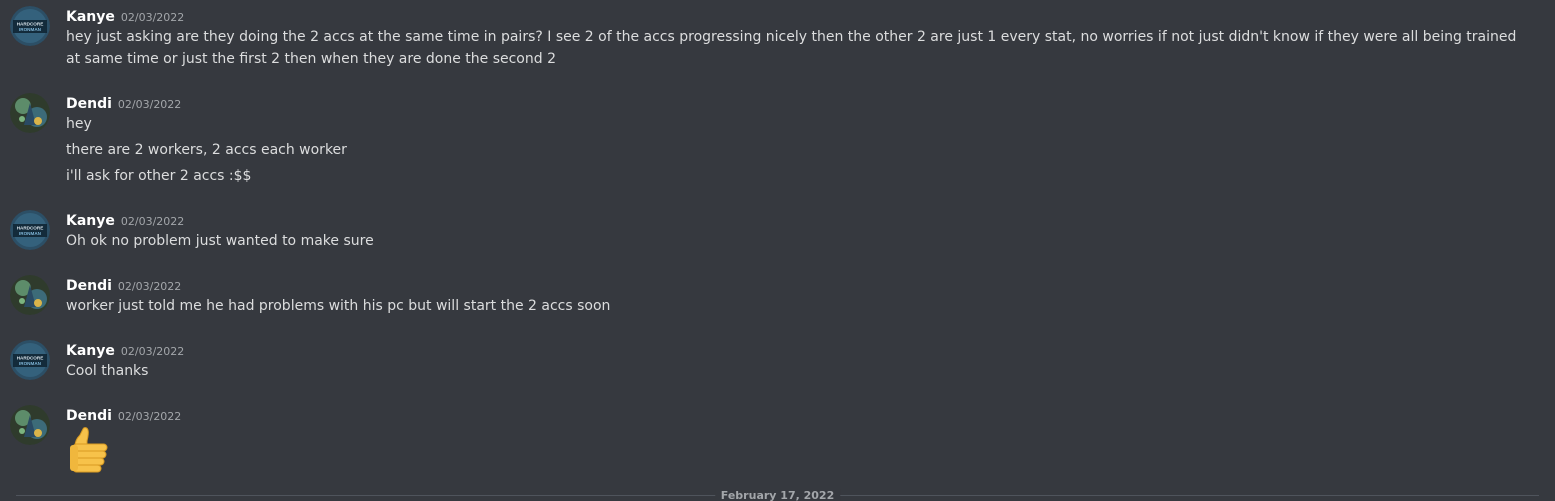 The width and height of the screenshot is (1555, 501). Describe the element at coordinates (79, 124) in the screenshot. I see `message-text: hey` at that location.